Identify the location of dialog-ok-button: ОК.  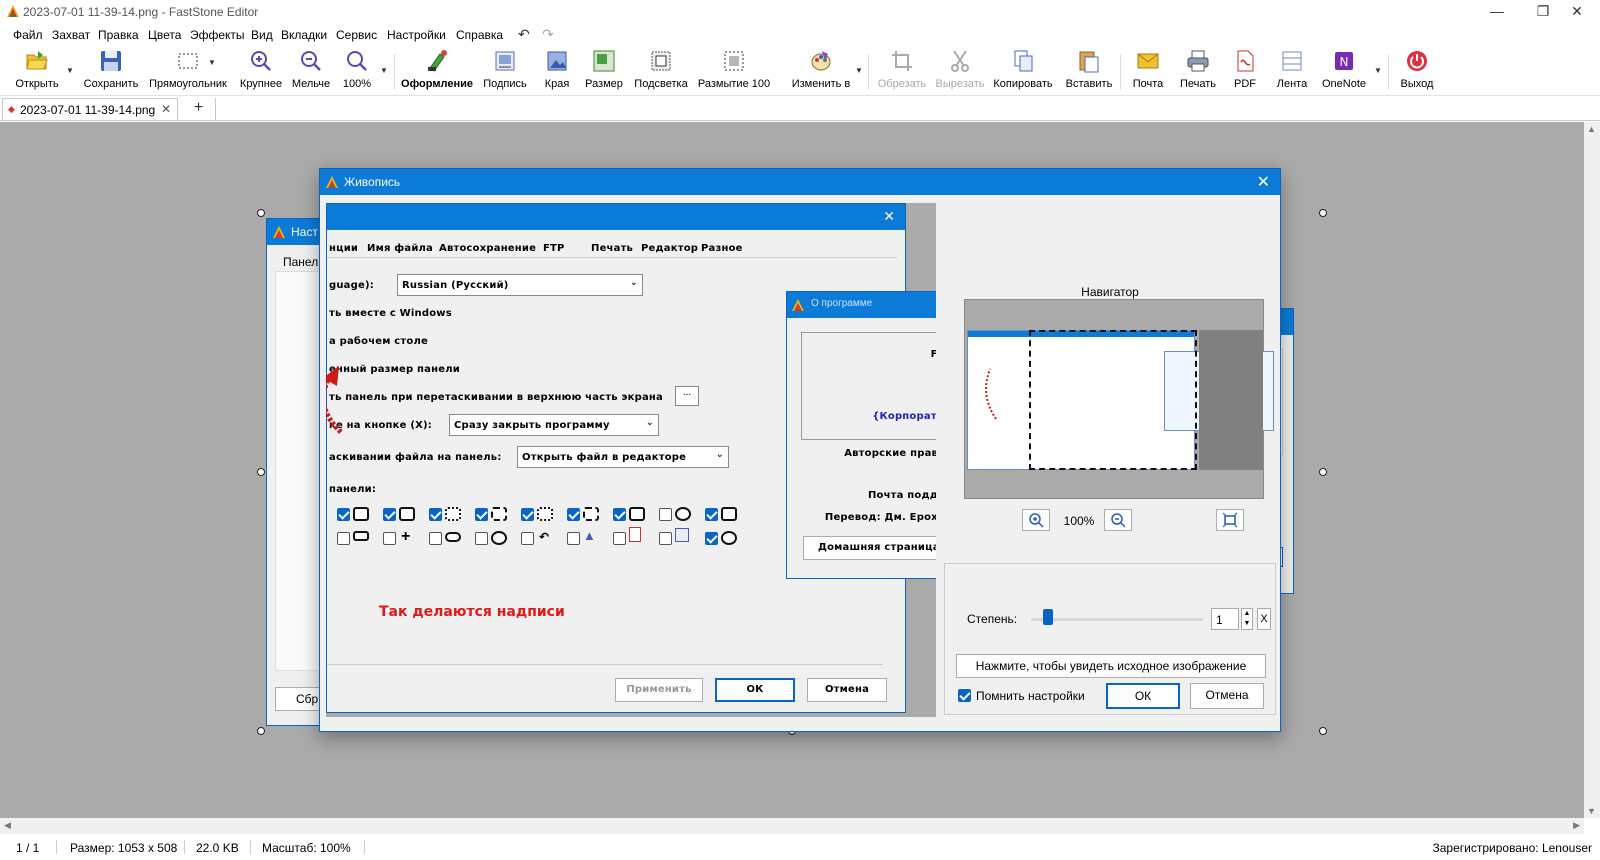
(1143, 696).